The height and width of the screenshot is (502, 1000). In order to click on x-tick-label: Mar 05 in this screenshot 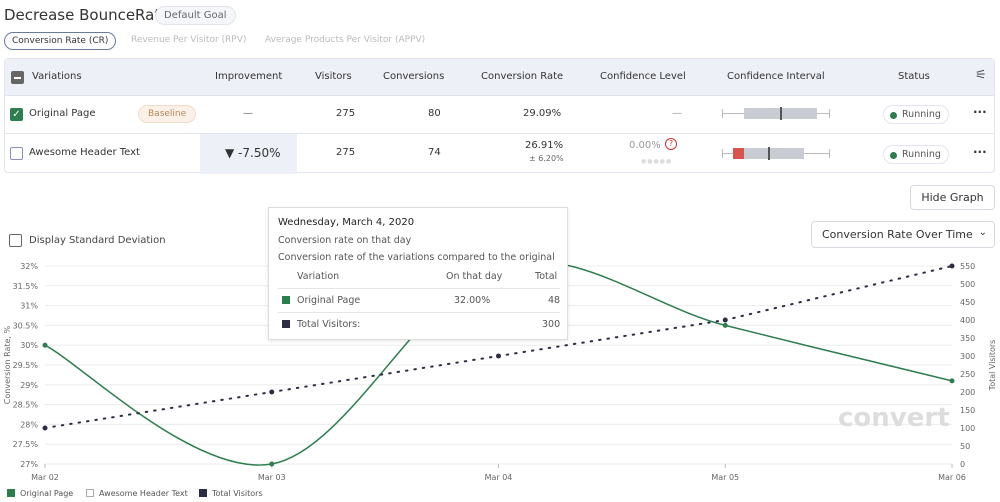, I will do `click(725, 477)`.